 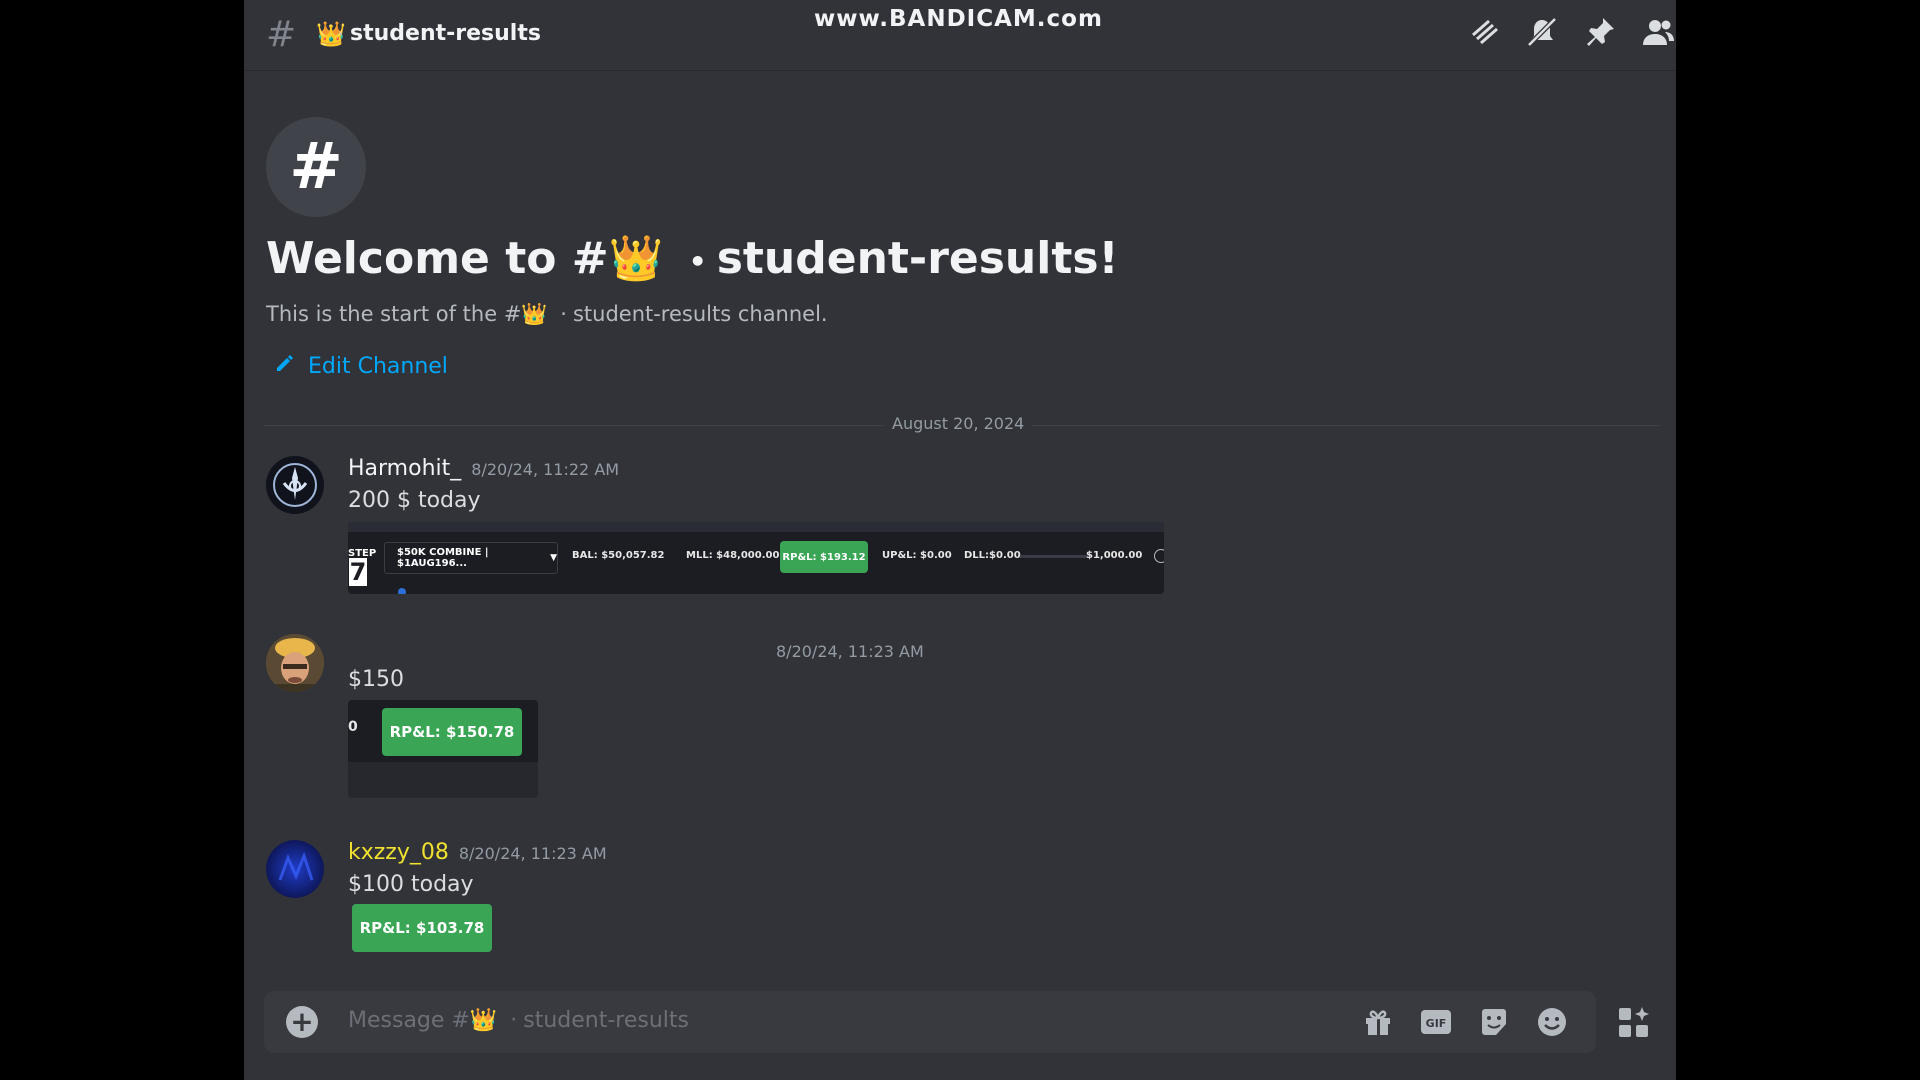 I want to click on balance-stat: BAL: $50,057.82, so click(x=618, y=555).